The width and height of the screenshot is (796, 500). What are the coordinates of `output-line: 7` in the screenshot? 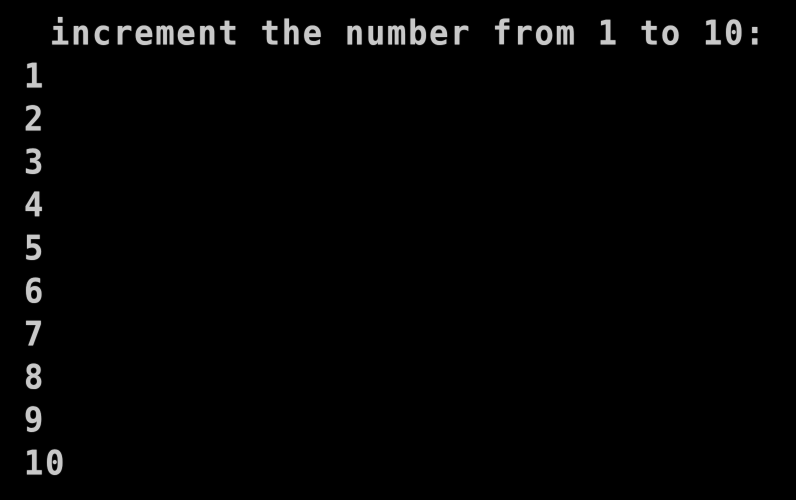 It's located at (35, 334).